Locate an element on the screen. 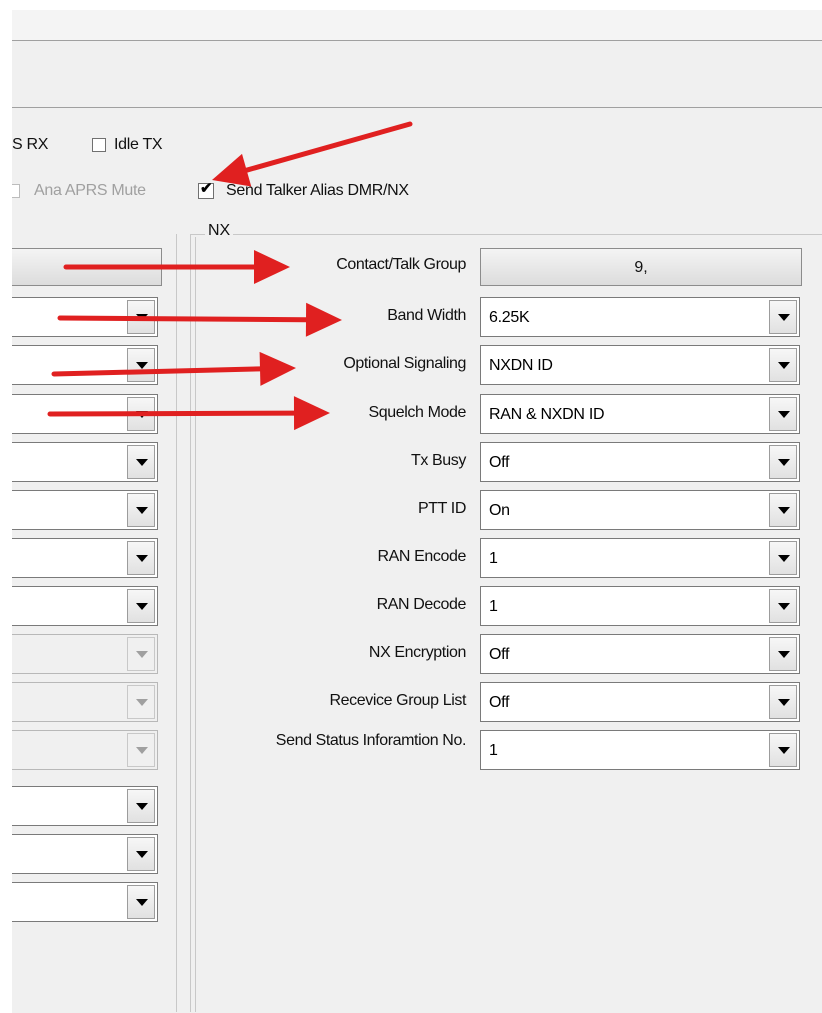 The width and height of the screenshot is (822, 1013). annotation-arrow-signaling is located at coordinates (173, 368).